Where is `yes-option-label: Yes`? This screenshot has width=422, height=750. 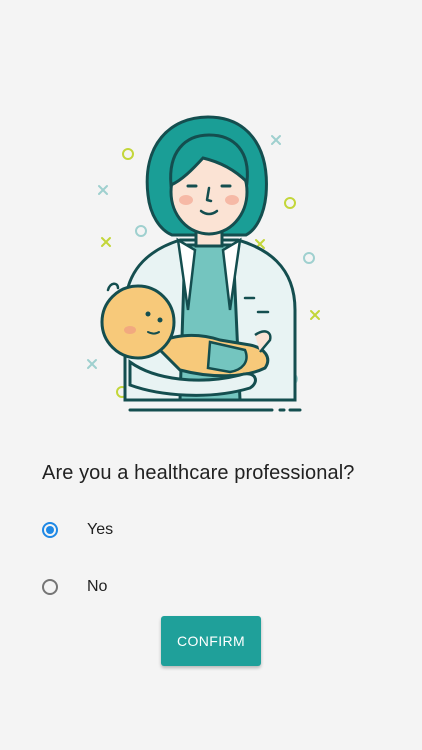
yes-option-label: Yes is located at coordinates (100, 529).